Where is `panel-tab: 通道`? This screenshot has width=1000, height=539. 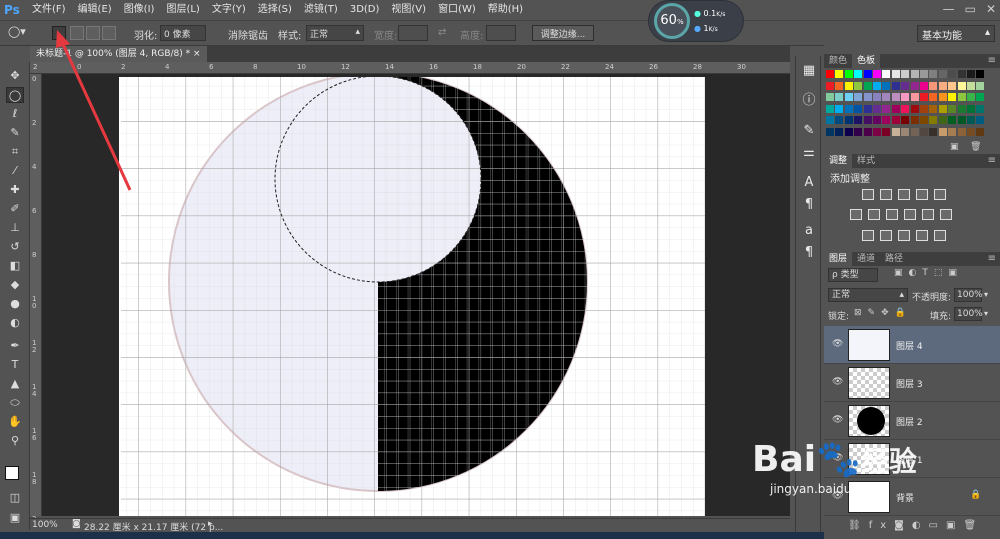
panel-tab: 通道 is located at coordinates (866, 259).